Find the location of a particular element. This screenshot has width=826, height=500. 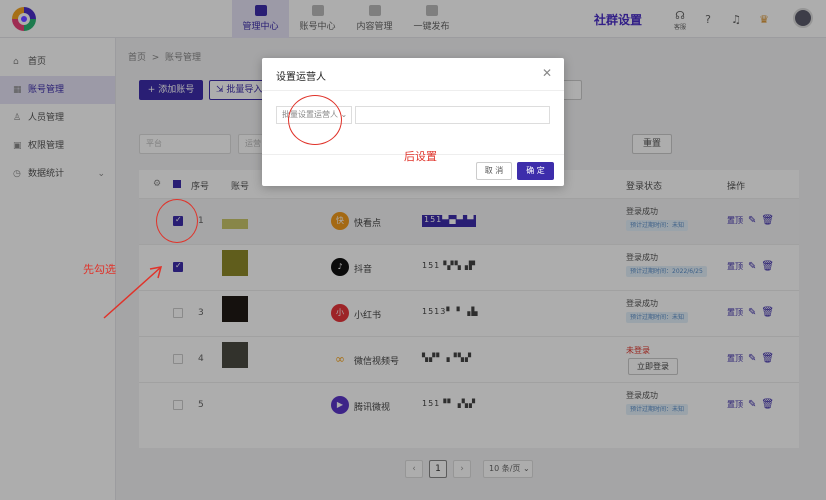

divider is located at coordinates (413, 90).